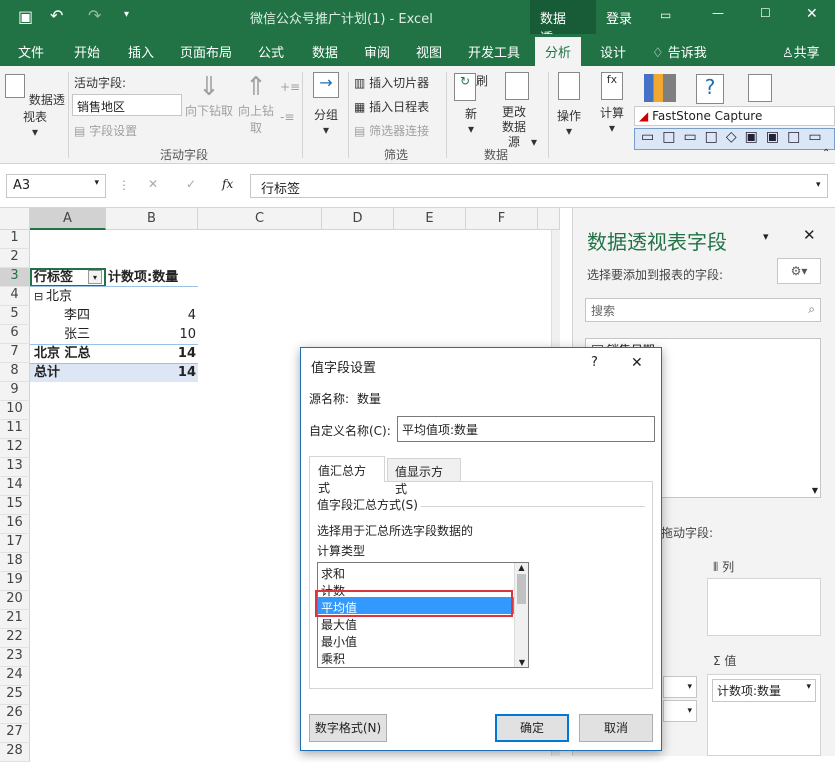 This screenshot has width=835, height=762. What do you see at coordinates (494, 51) in the screenshot?
I see `tab-developer: 开发工具` at bounding box center [494, 51].